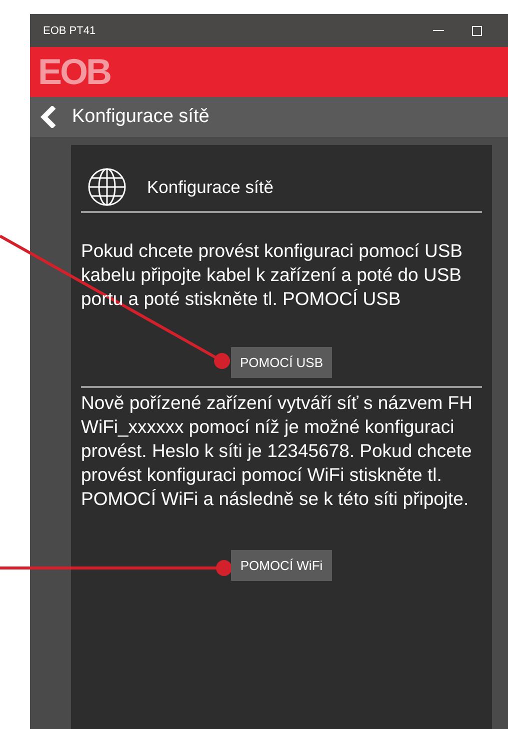 This screenshot has width=508, height=729. I want to click on globe-icon, so click(107, 187).